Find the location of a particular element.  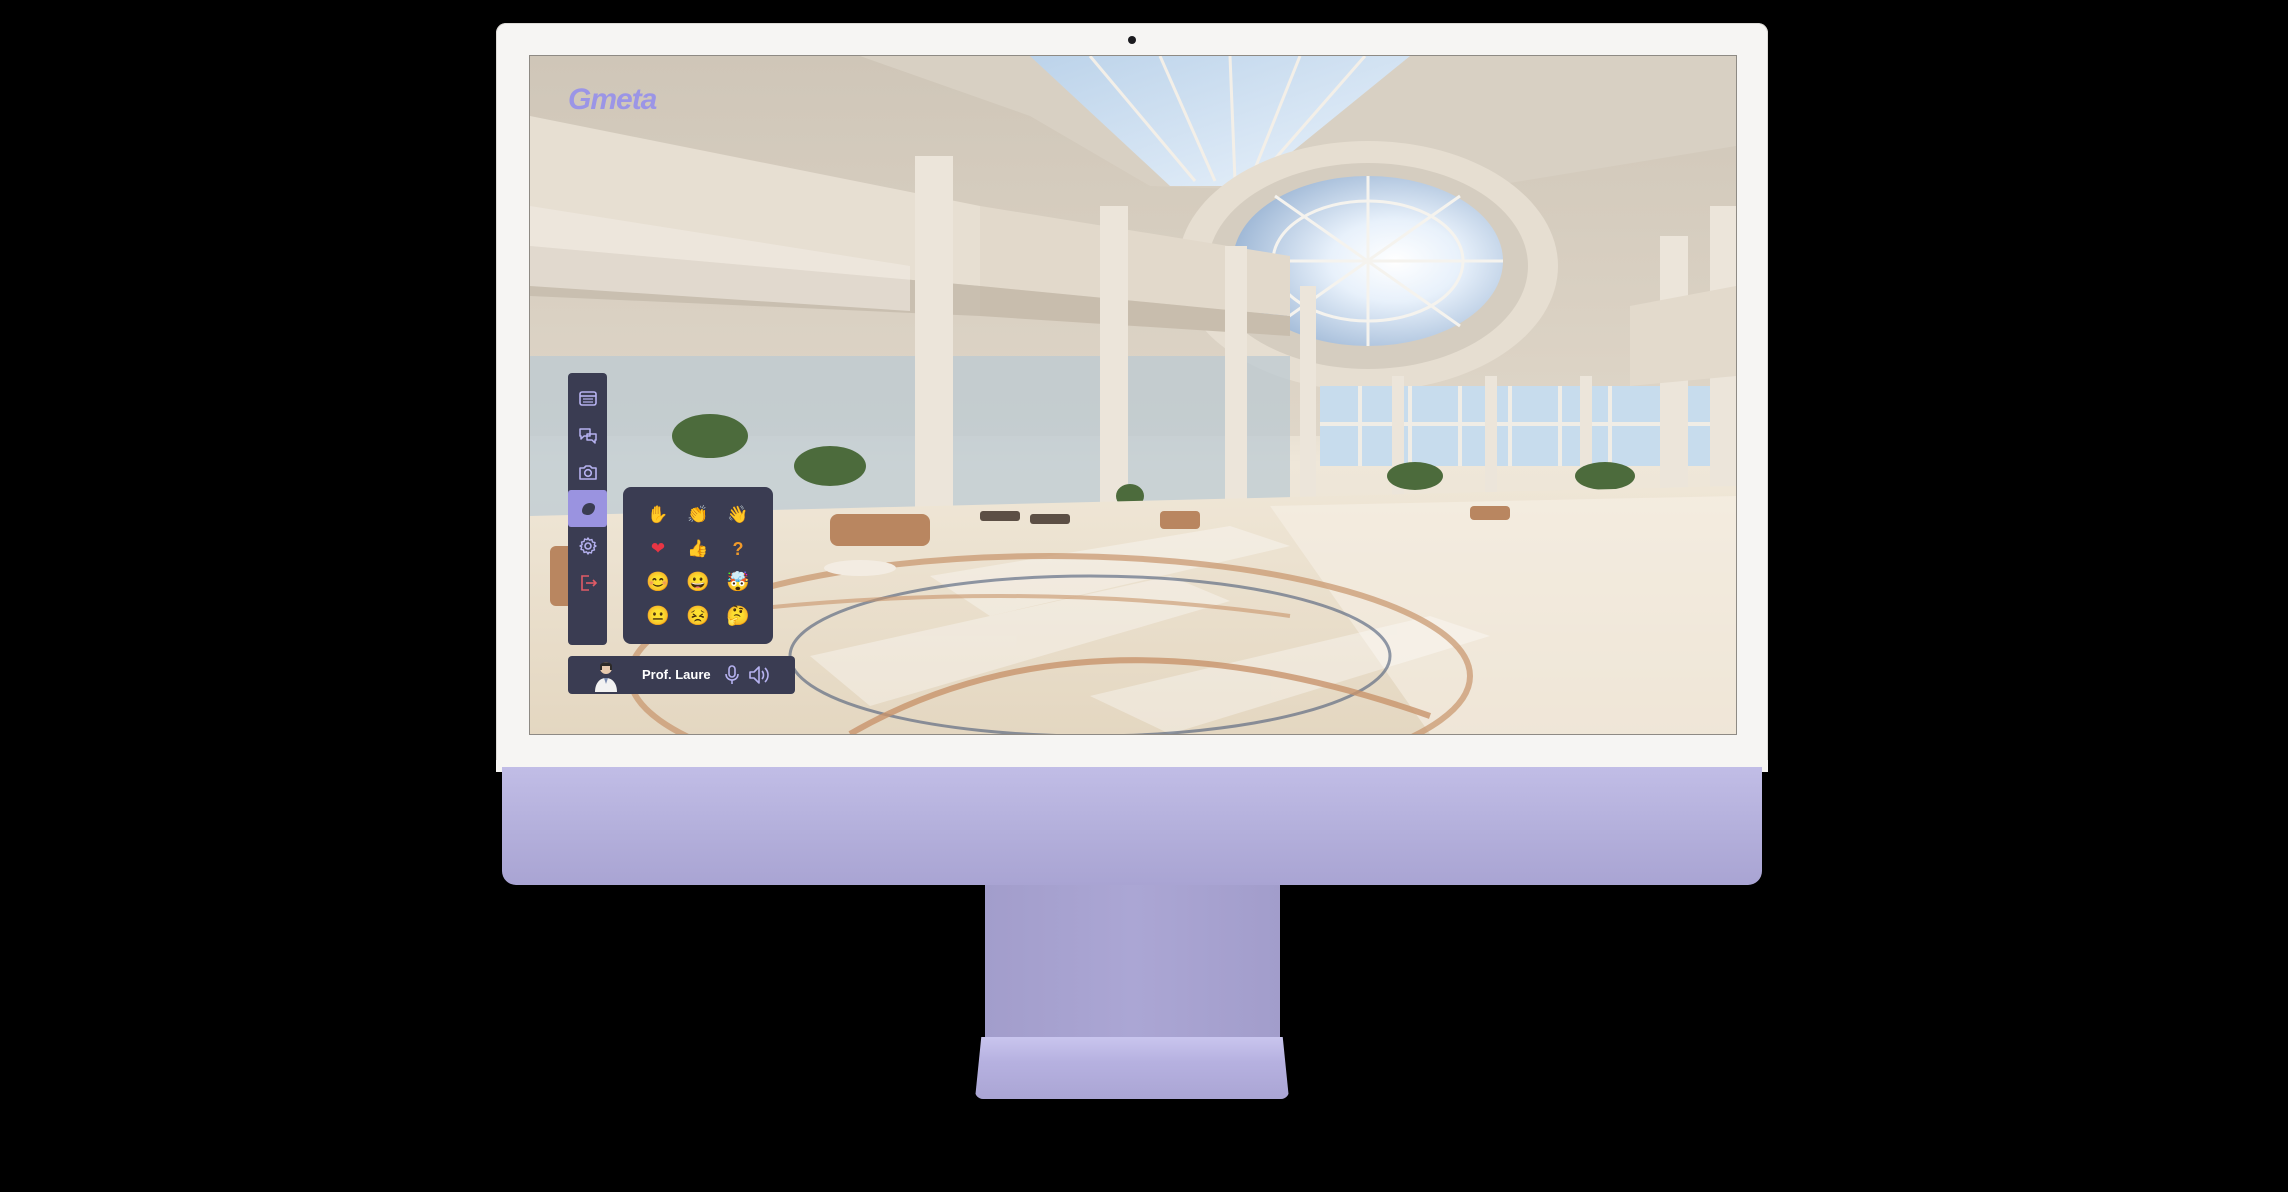

app-logo: Gmeta is located at coordinates (612, 100).